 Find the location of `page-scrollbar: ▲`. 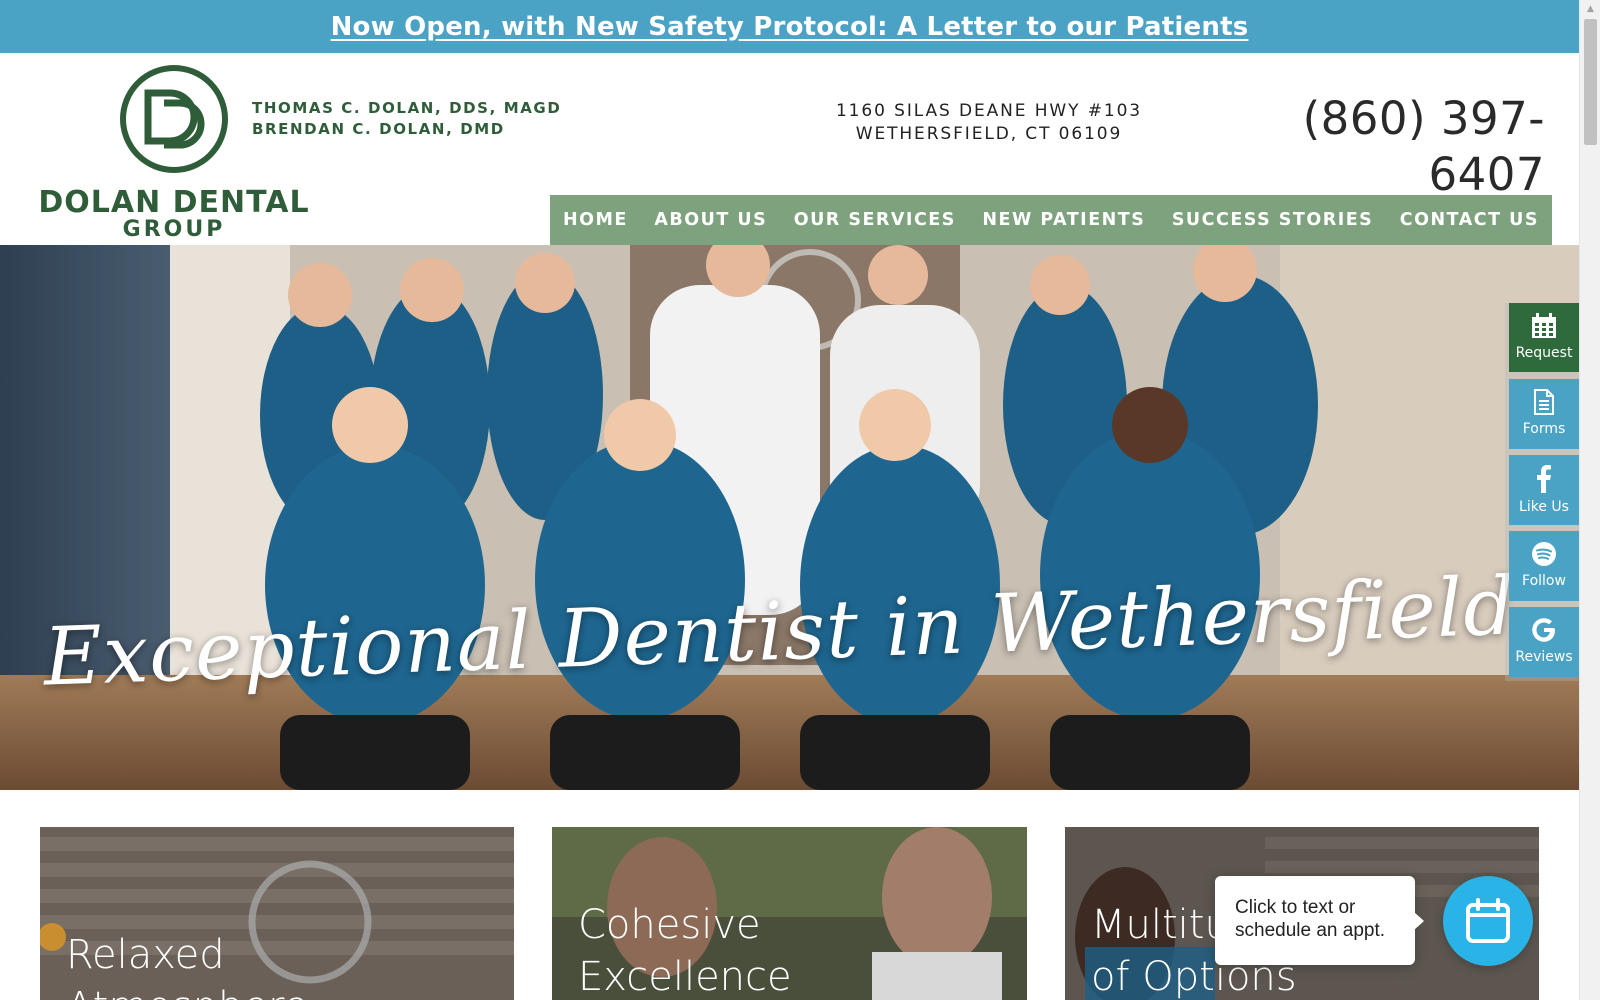

page-scrollbar: ▲ is located at coordinates (1589, 500).